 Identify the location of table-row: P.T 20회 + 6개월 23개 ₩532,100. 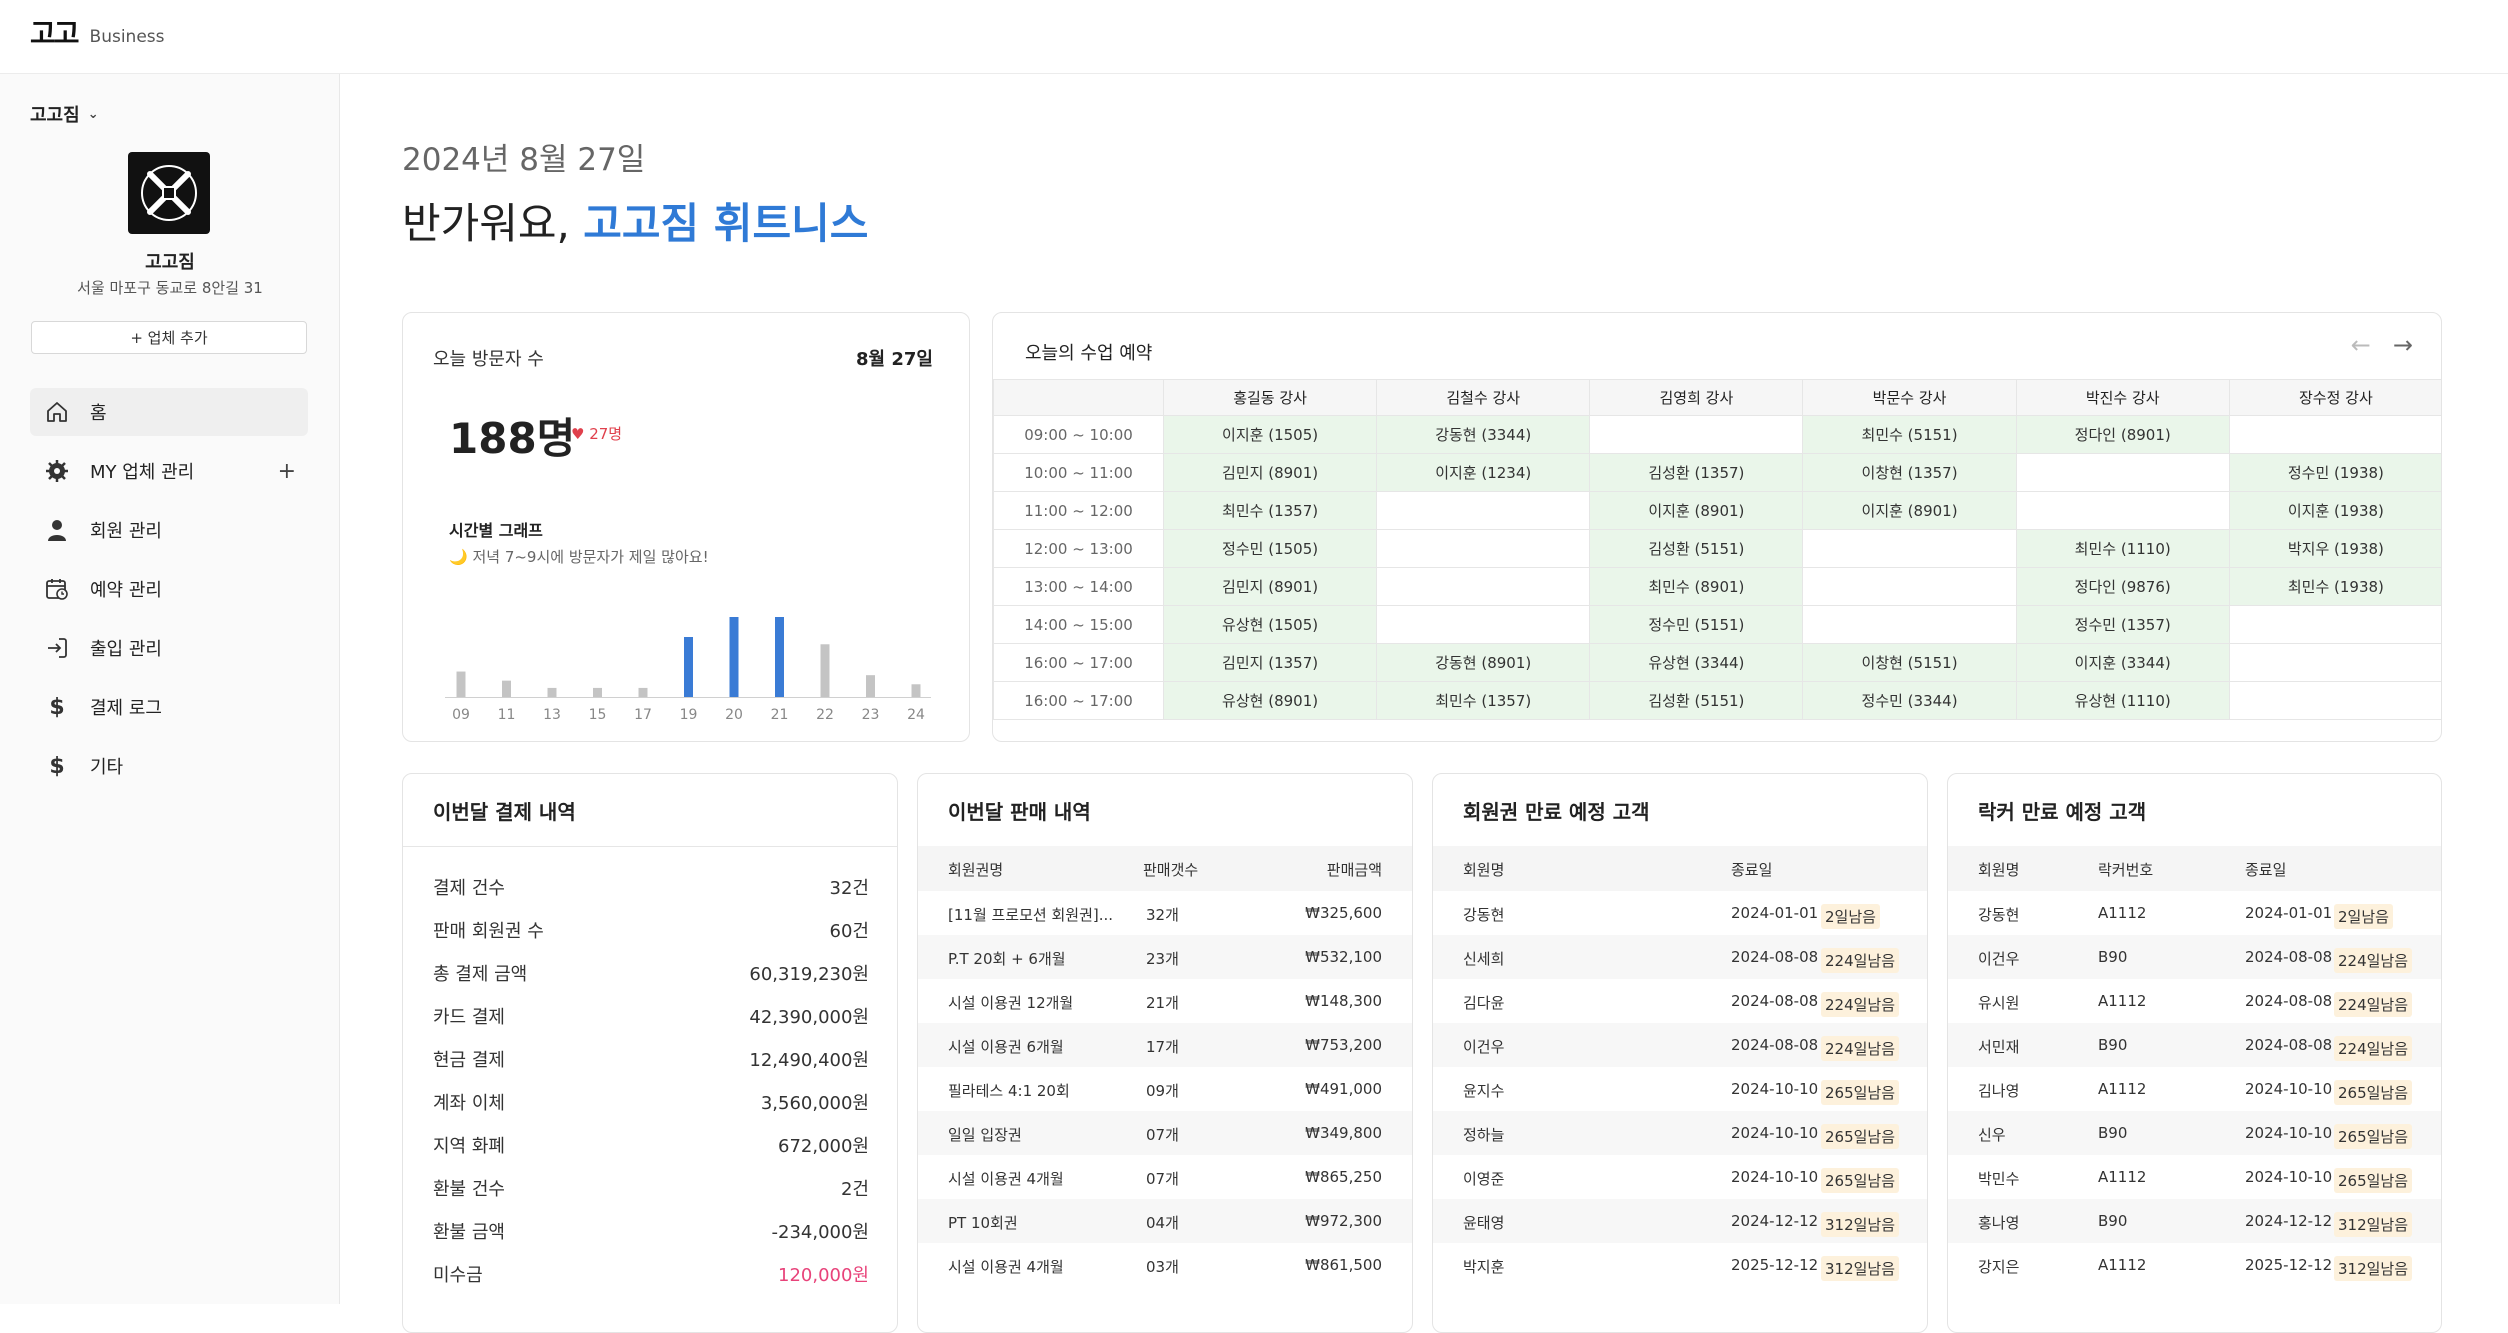
(1165, 957).